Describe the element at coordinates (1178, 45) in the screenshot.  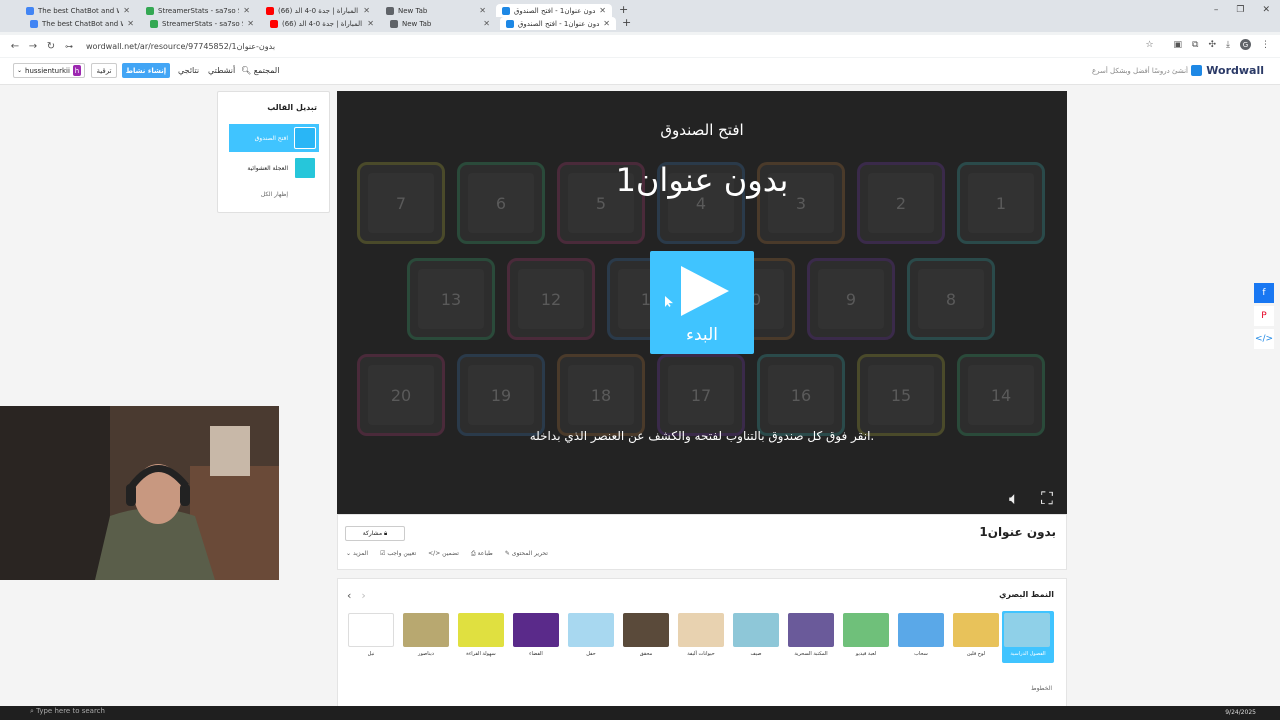
I see `extension-icon: ▣` at that location.